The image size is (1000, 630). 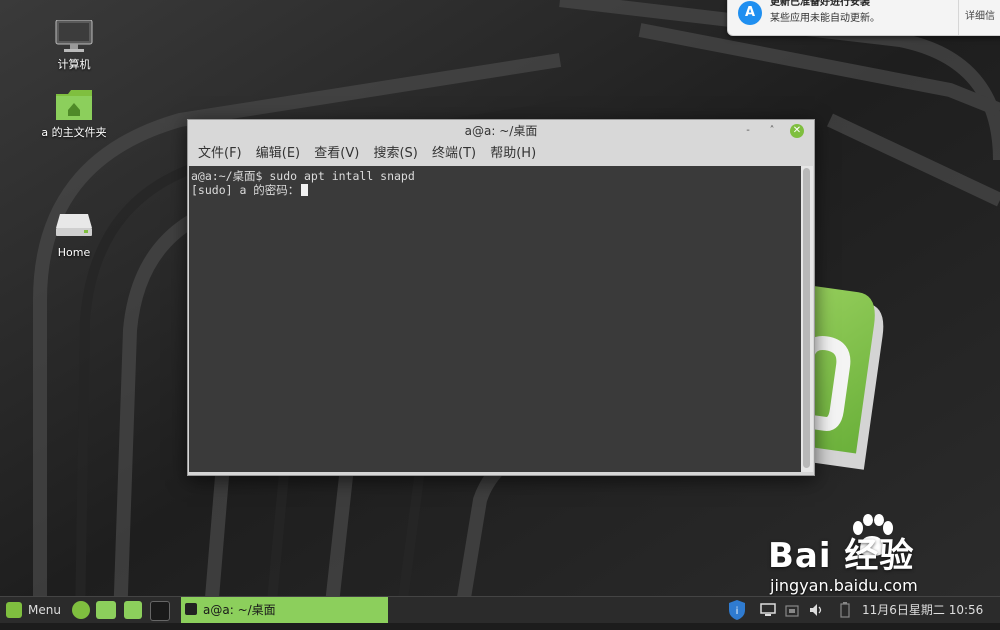 I want to click on display-icon, so click(x=768, y=610).